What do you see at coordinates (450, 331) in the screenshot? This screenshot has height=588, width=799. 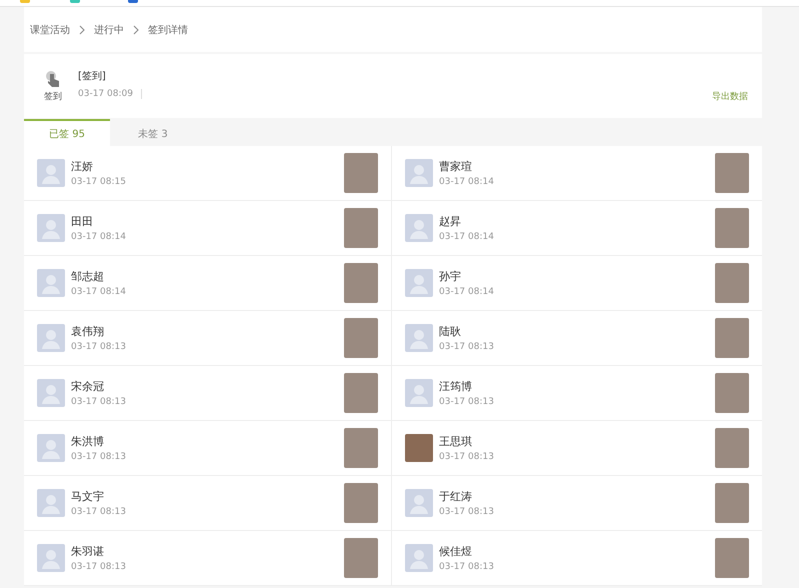 I see `student-name: 陆耿` at bounding box center [450, 331].